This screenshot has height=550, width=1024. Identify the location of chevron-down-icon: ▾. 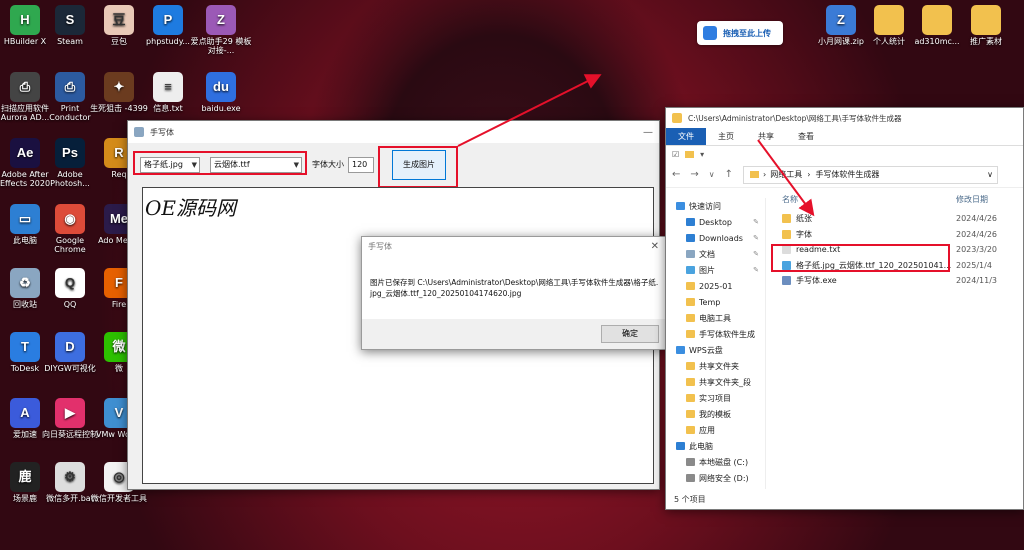
(702, 154).